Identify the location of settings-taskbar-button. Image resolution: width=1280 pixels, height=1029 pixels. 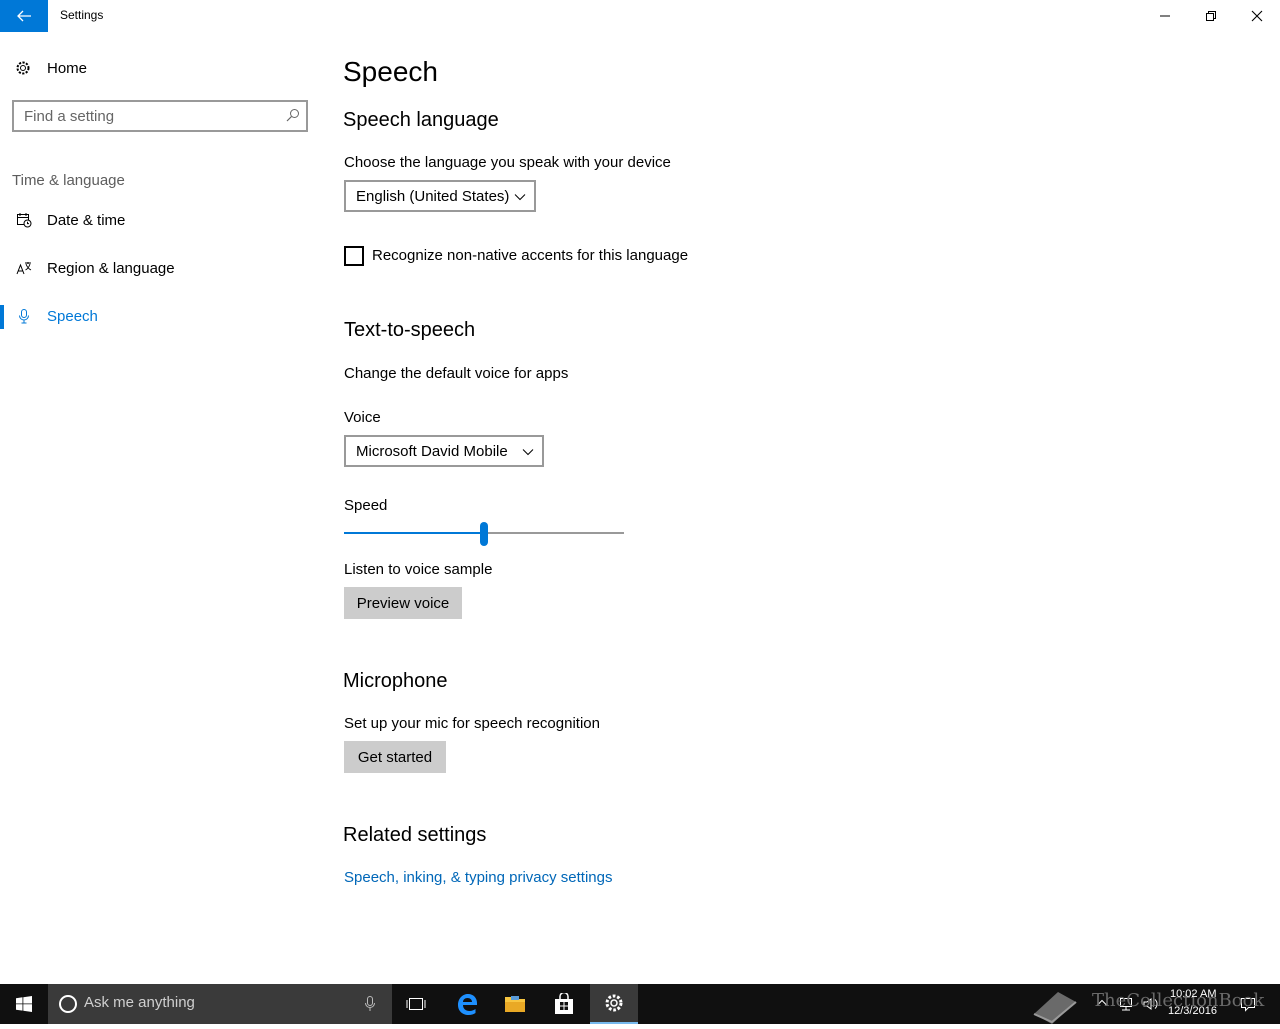
(614, 1004).